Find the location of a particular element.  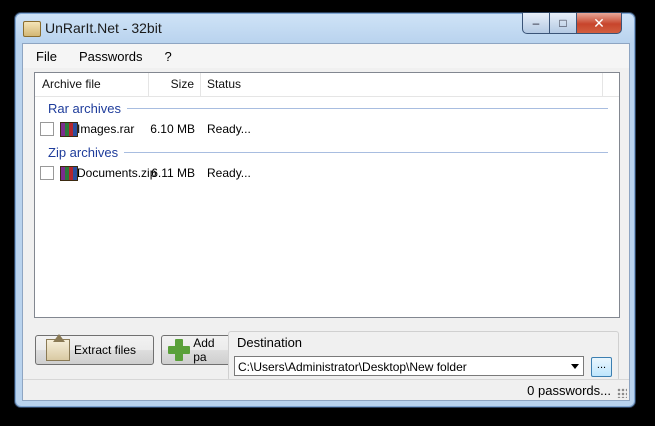

add-password-button: Add pa is located at coordinates (196, 350).